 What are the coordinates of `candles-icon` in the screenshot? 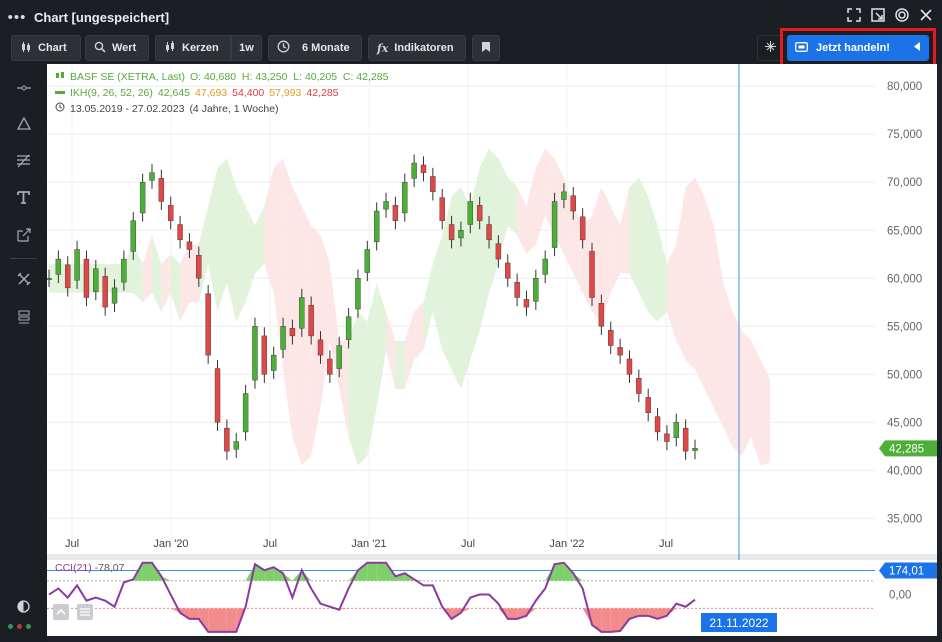 It's located at (26, 48).